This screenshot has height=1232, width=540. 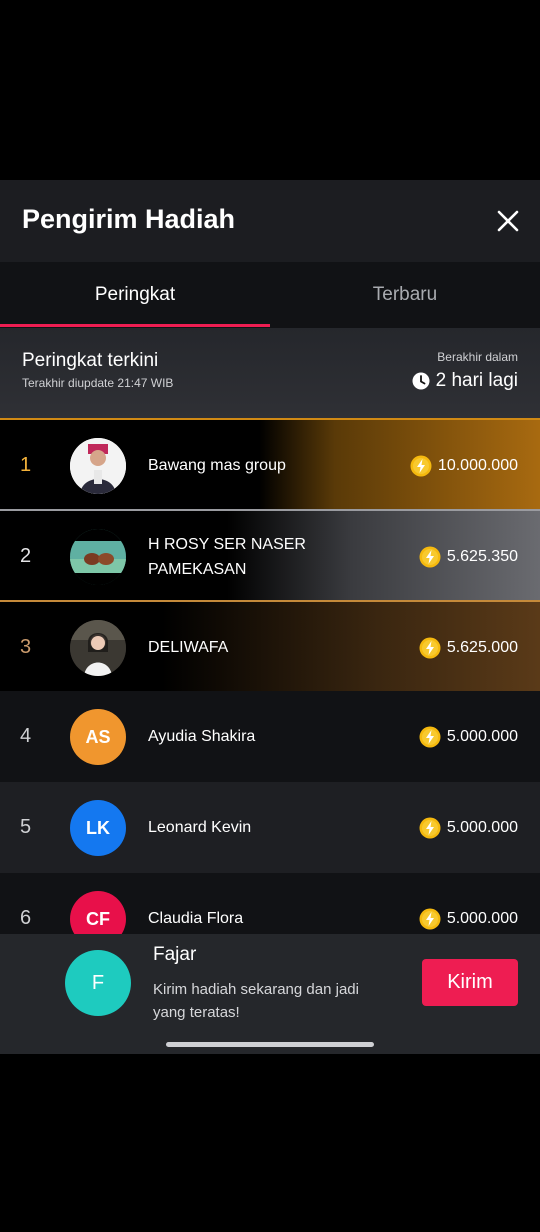 I want to click on active-tab-indicator, so click(x=135, y=325).